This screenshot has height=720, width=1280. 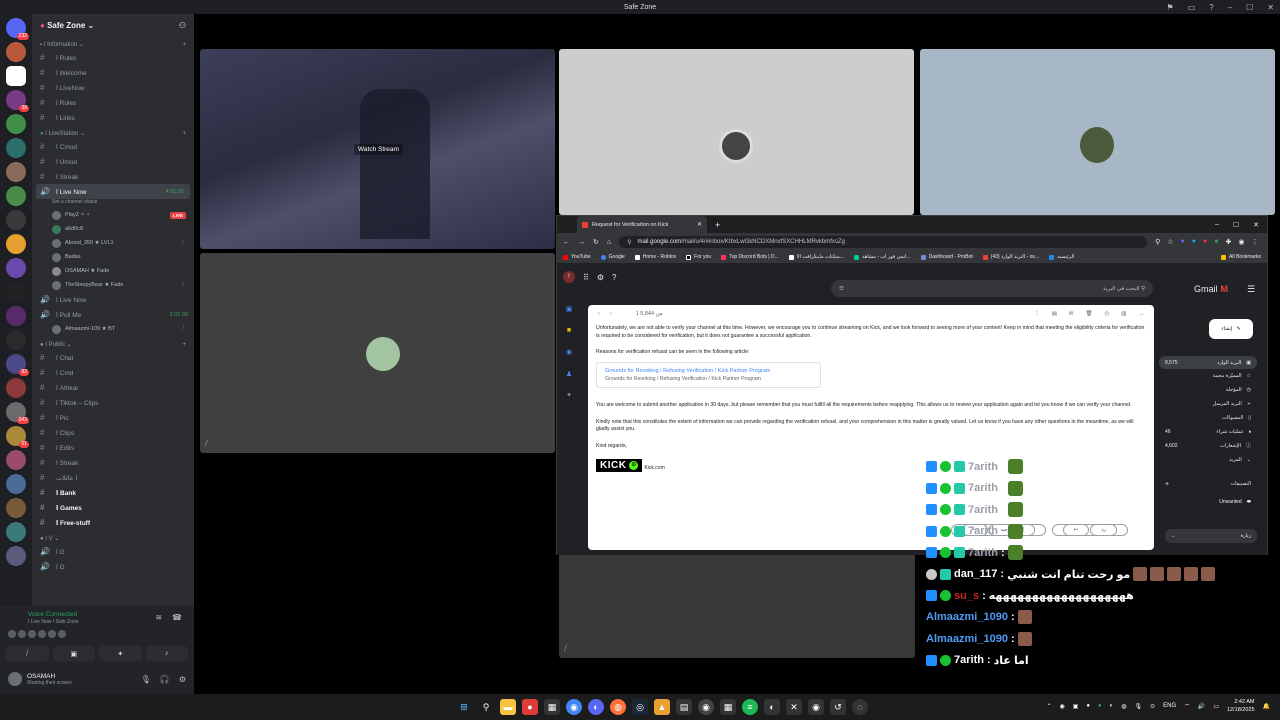 I want to click on chrome-icon: ◉, so click(x=574, y=707).